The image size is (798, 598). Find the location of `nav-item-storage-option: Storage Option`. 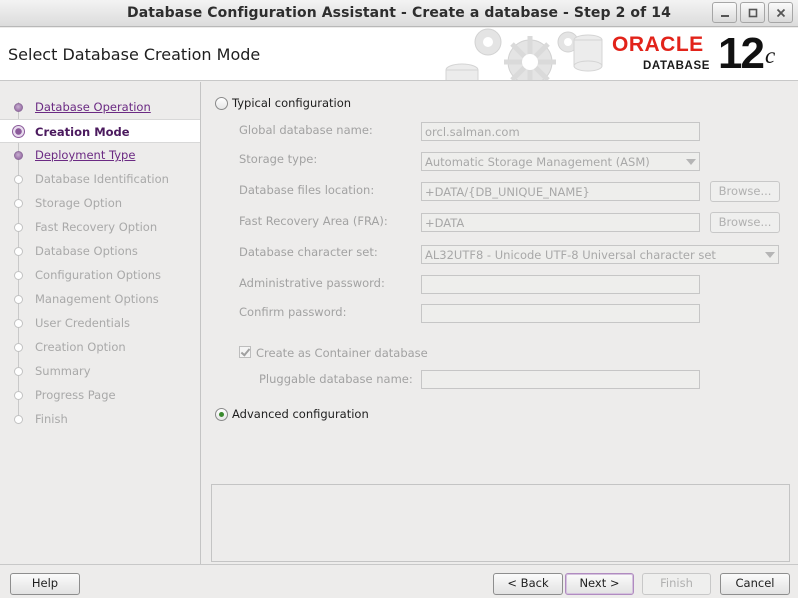

nav-item-storage-option: Storage Option is located at coordinates (100, 203).